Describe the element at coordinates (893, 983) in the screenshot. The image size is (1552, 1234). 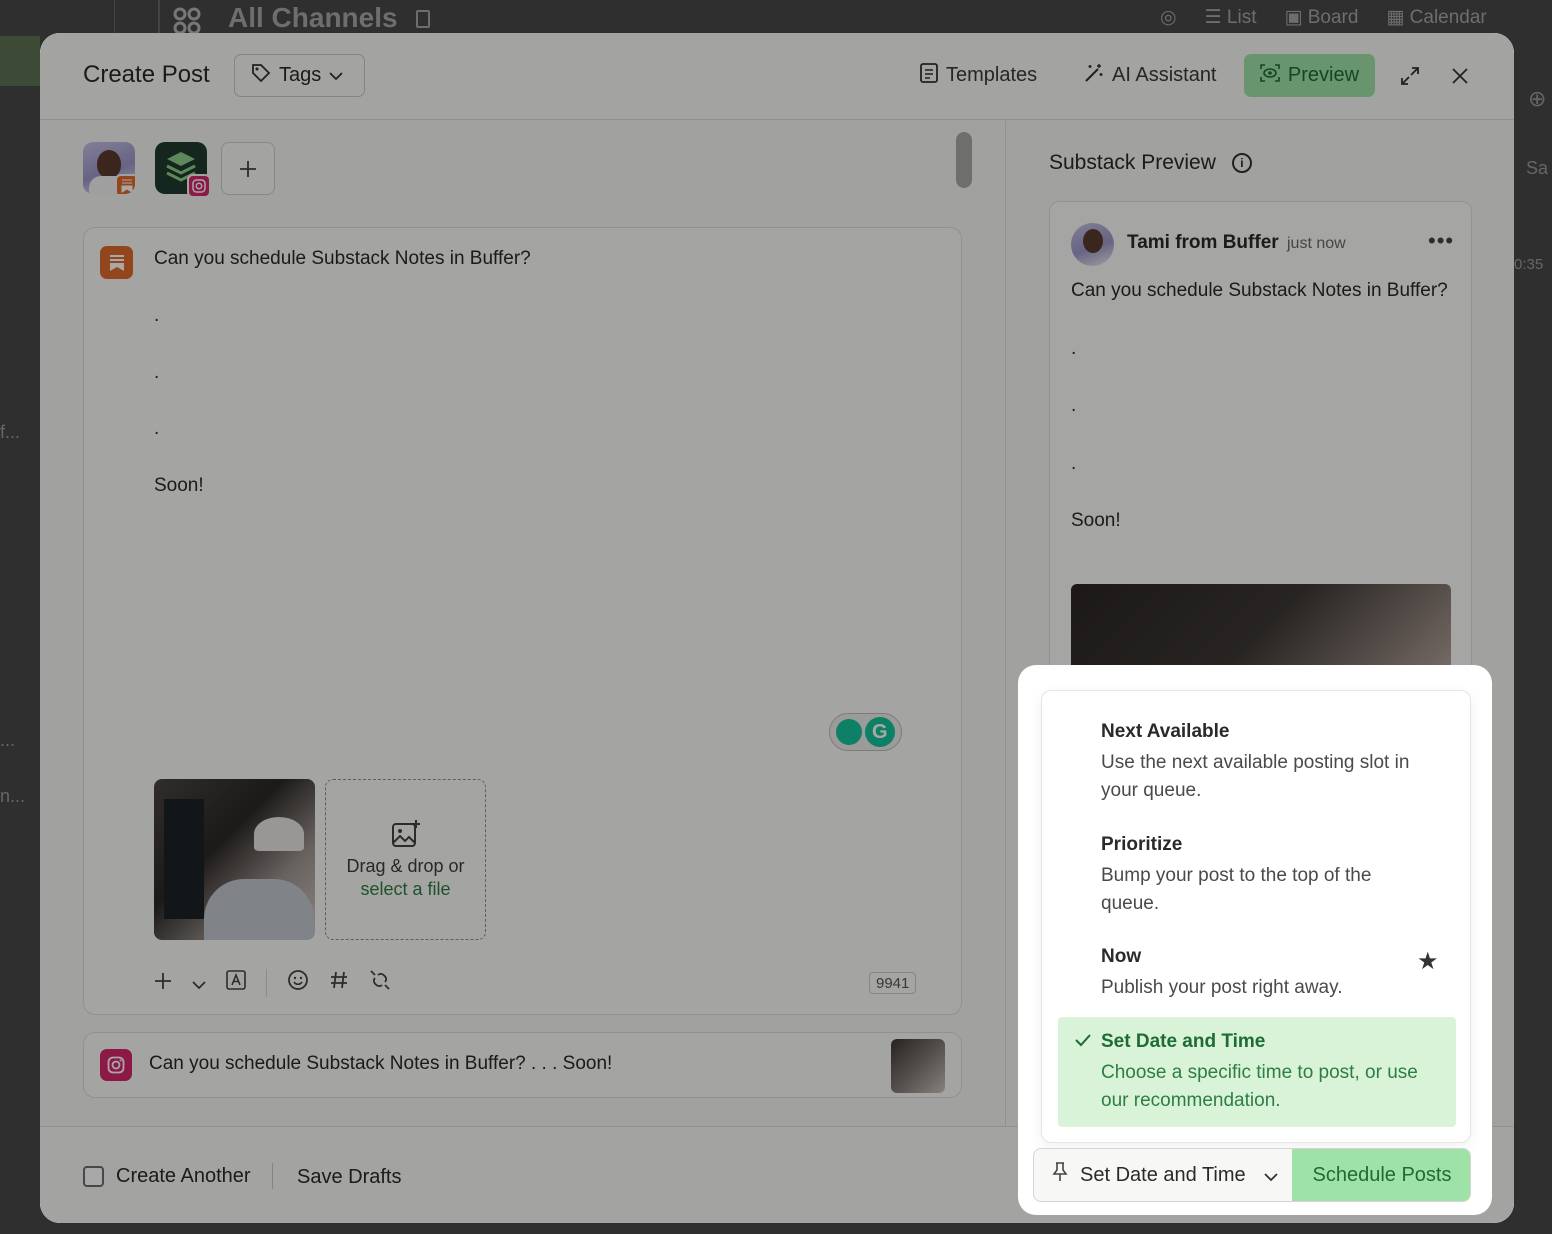
I see `character-count: 9941` at that location.